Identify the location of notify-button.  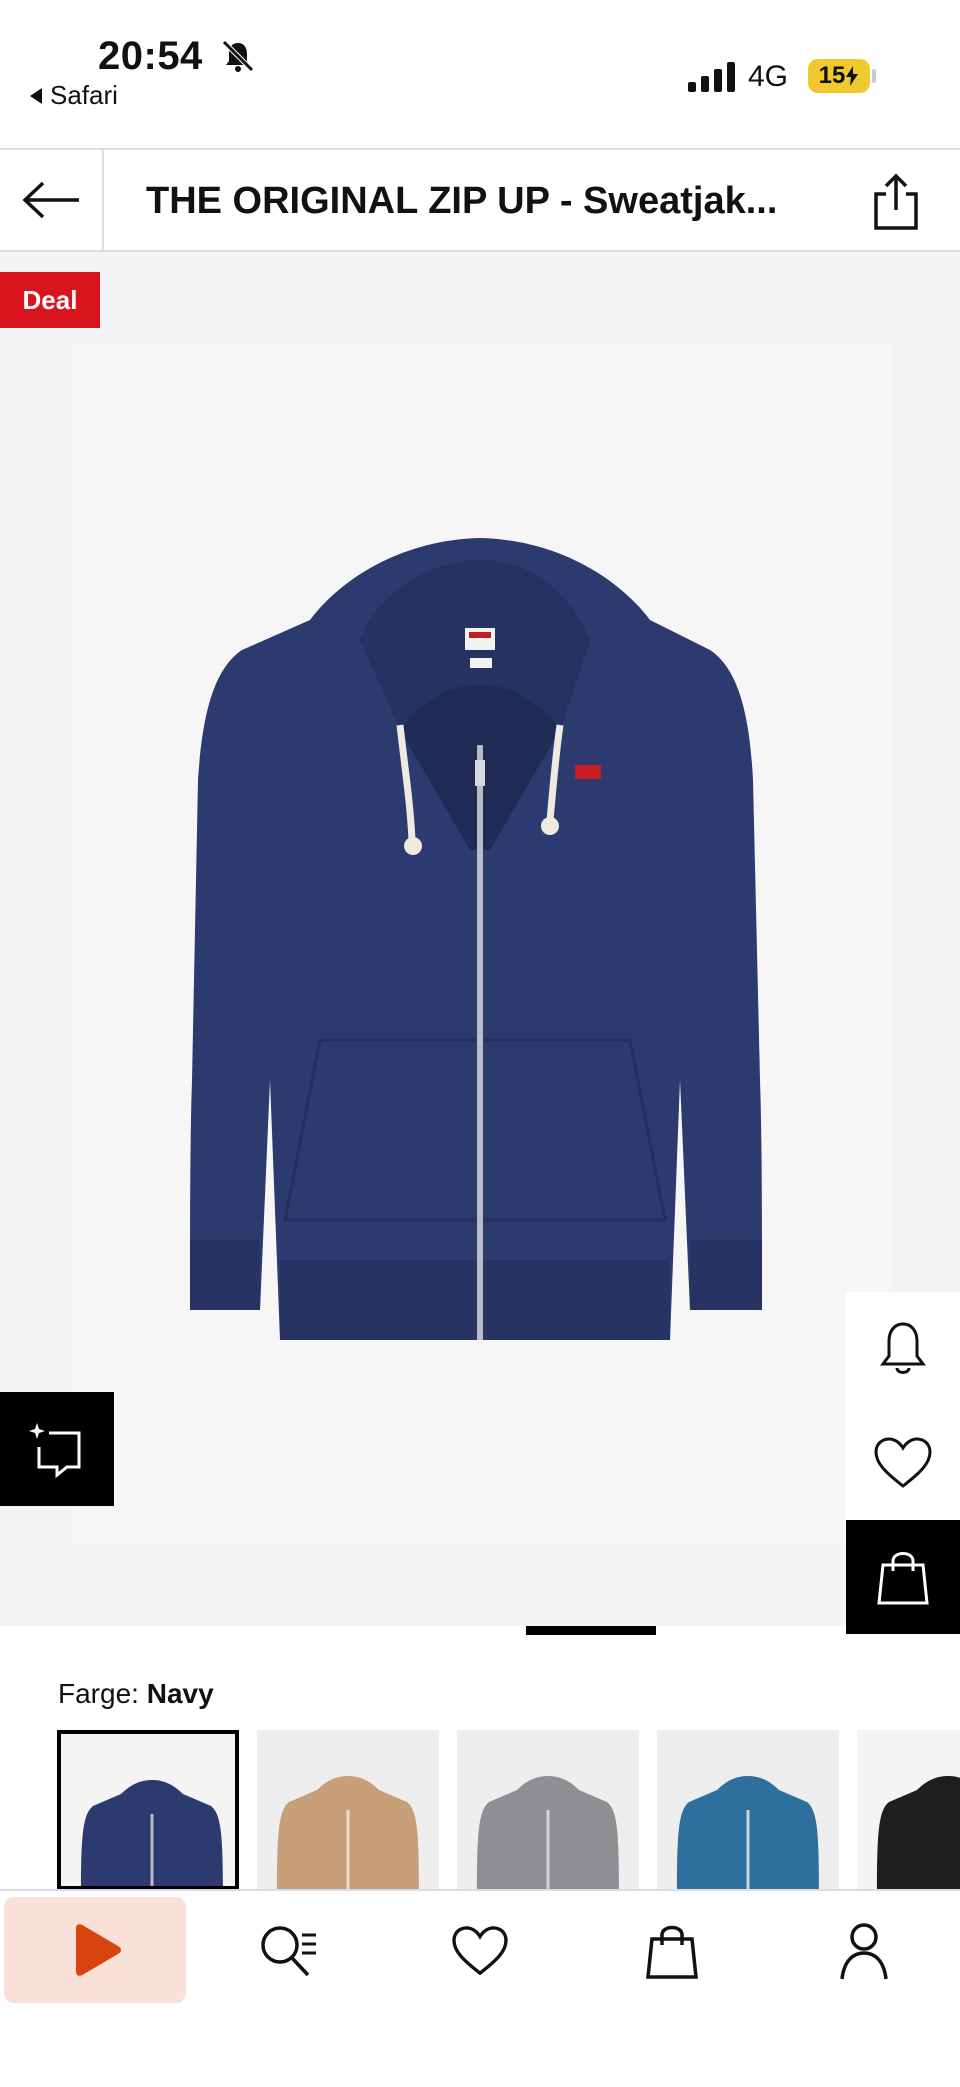
(903, 1349).